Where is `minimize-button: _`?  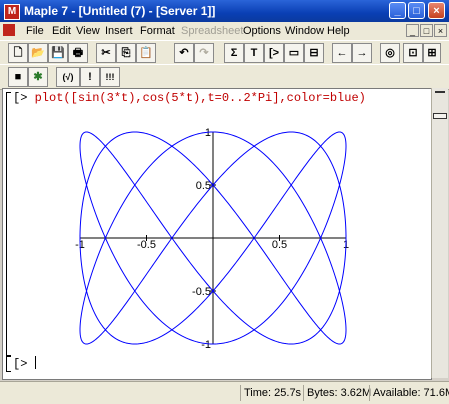
minimize-button: _ is located at coordinates (397, 10).